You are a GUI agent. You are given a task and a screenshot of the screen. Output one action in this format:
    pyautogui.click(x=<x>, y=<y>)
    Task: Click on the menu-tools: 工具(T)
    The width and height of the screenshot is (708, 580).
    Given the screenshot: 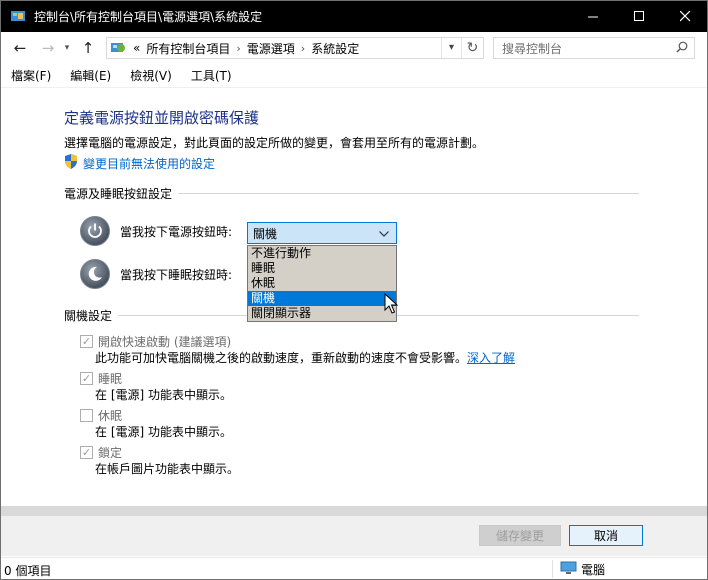 What is the action you would take?
    pyautogui.click(x=210, y=75)
    